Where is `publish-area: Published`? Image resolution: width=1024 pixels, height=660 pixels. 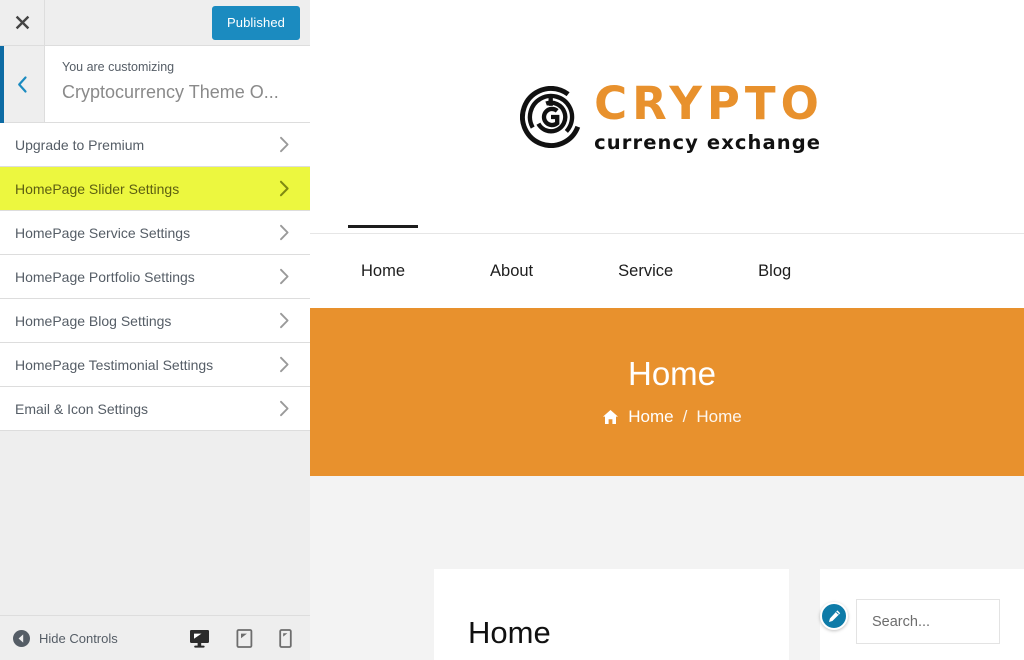
publish-area: Published is located at coordinates (177, 22).